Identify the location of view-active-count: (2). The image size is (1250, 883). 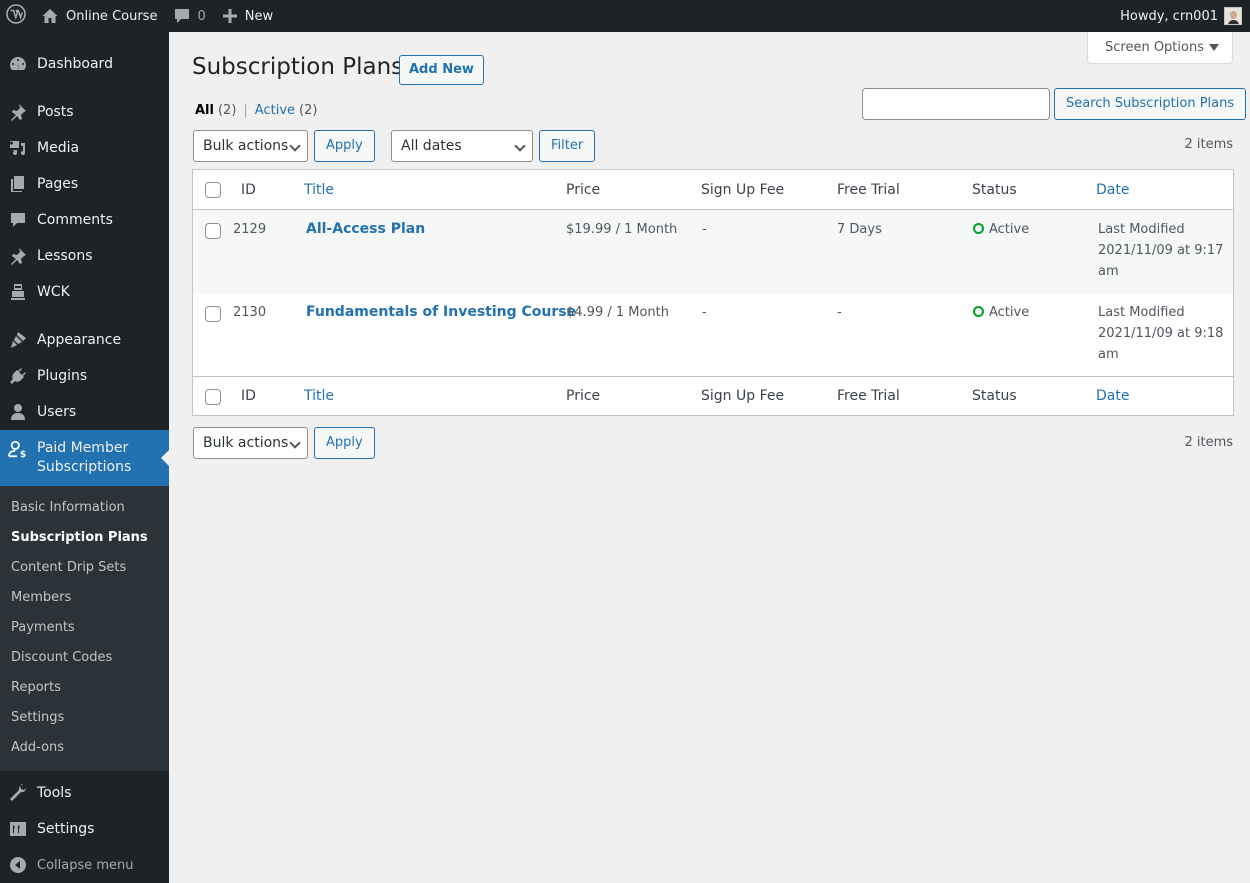
(308, 110).